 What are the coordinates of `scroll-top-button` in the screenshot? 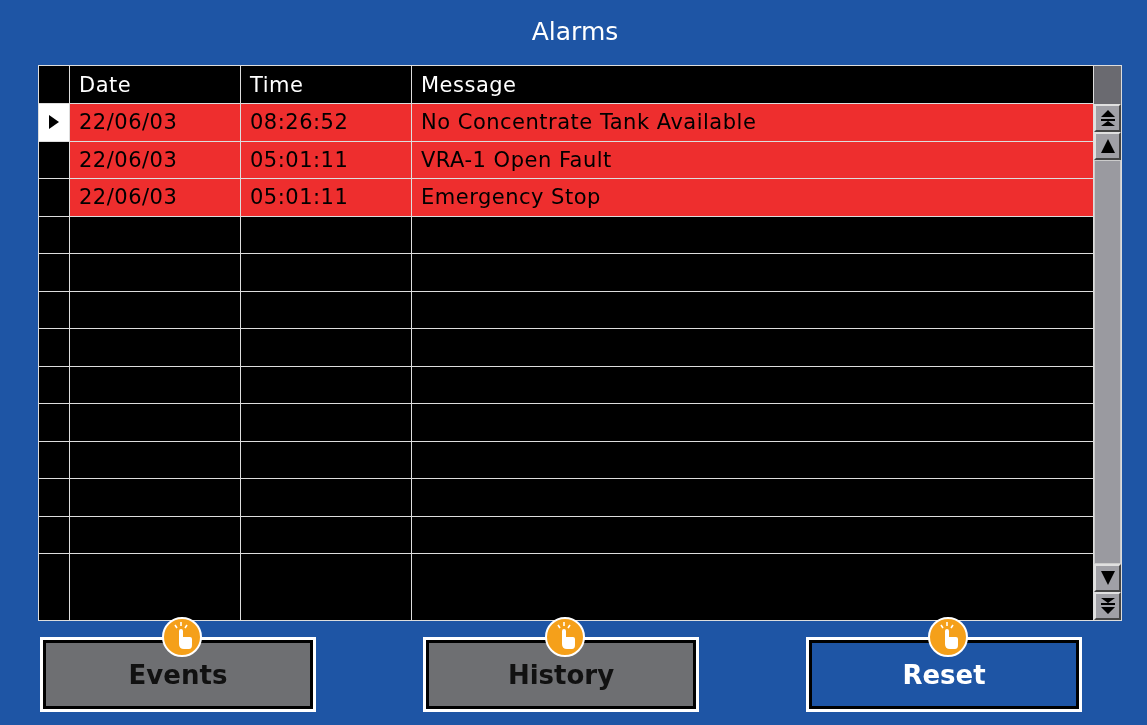 It's located at (1107, 118).